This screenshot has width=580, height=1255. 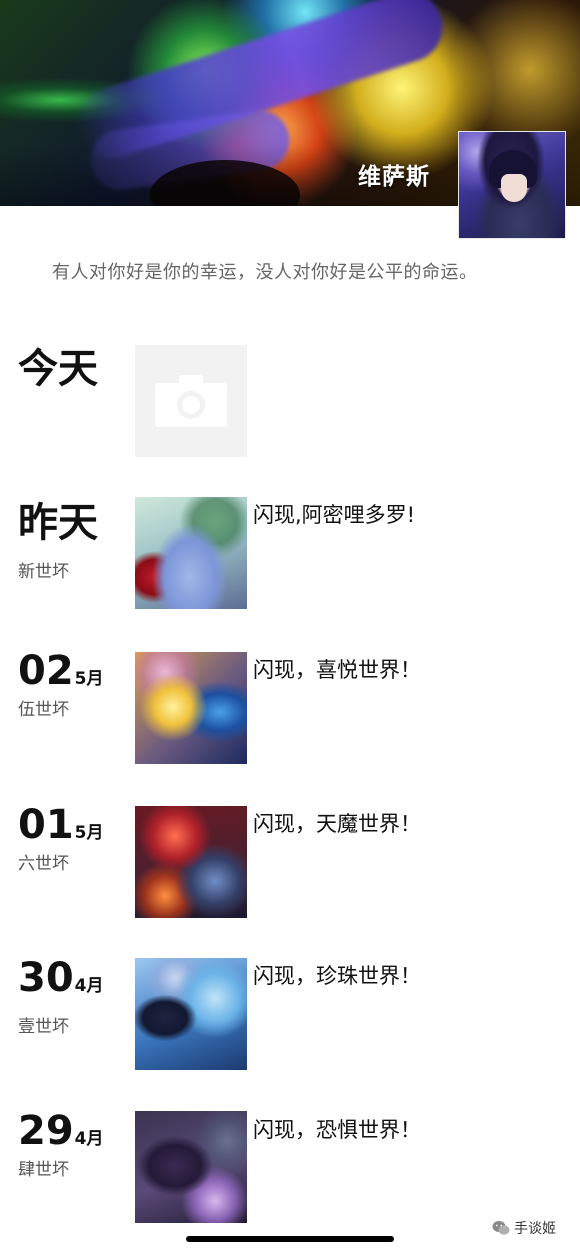 What do you see at coordinates (46, 825) in the screenshot?
I see `post-day: 01` at bounding box center [46, 825].